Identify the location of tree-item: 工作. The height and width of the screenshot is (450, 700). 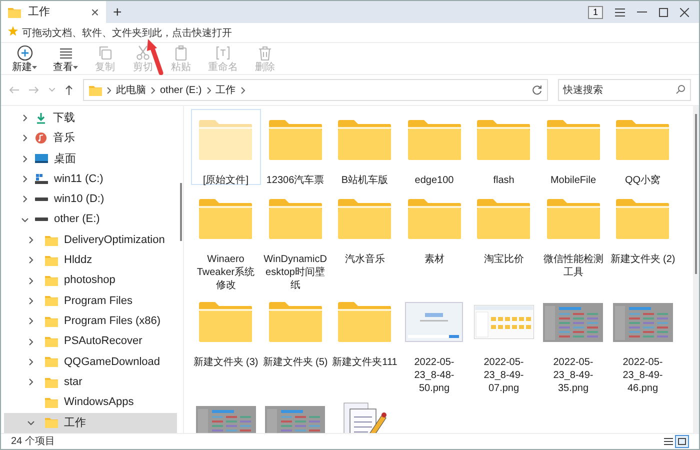
(90, 422).